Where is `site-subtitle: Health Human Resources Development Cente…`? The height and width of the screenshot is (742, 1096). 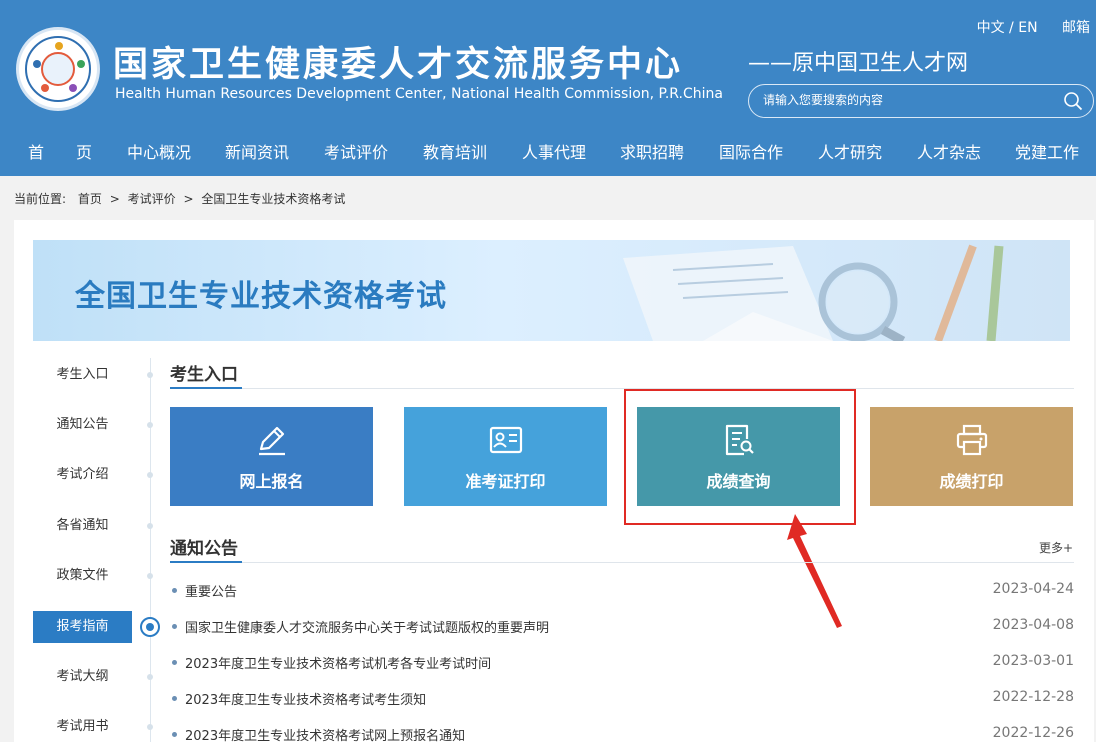 site-subtitle: Health Human Resources Development Cente… is located at coordinates (419, 94).